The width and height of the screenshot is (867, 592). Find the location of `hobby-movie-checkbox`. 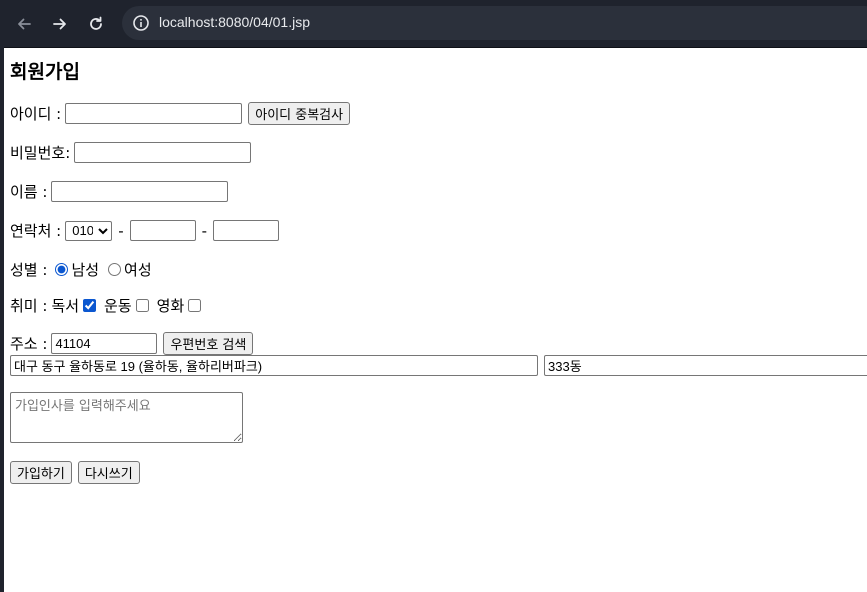

hobby-movie-checkbox is located at coordinates (195, 305).